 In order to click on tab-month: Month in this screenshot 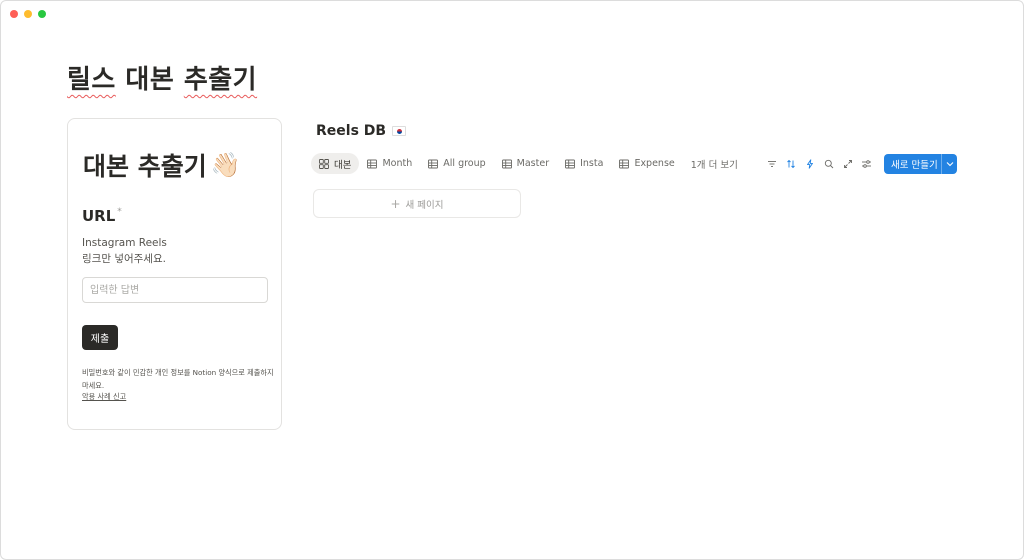, I will do `click(389, 163)`.